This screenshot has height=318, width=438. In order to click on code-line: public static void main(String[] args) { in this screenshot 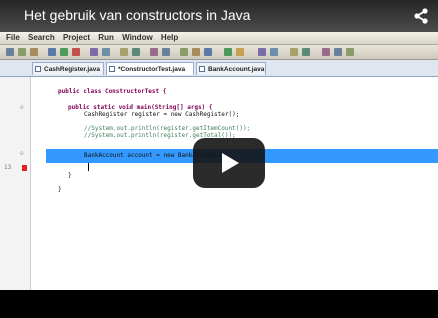, I will do `click(140, 107)`.